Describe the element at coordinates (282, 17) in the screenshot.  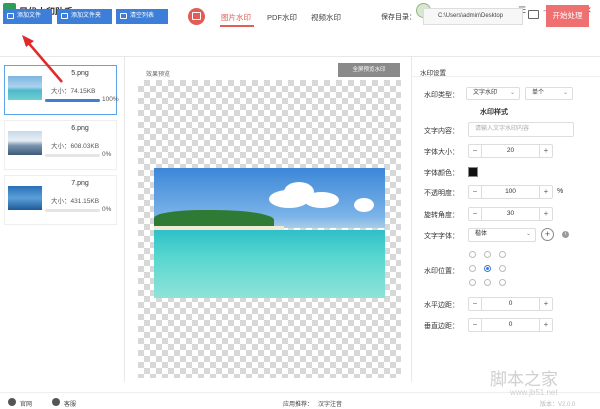
I see `tab-pdf-watermark: PDF水印` at that location.